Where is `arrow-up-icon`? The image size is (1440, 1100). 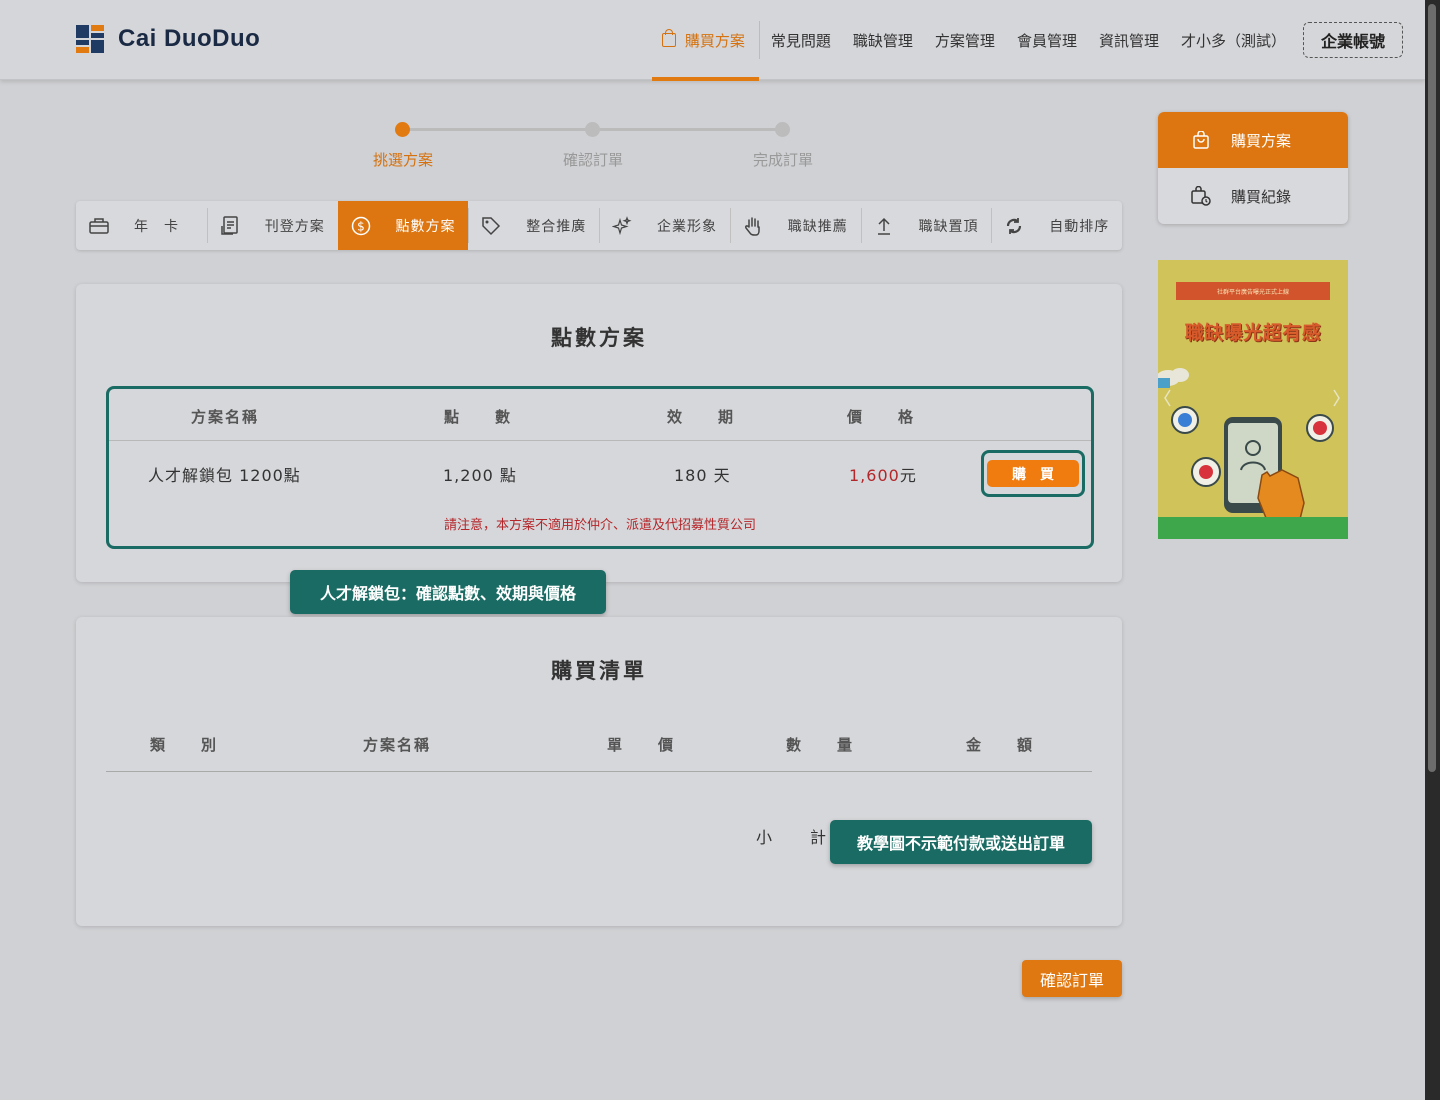 arrow-up-icon is located at coordinates (884, 226).